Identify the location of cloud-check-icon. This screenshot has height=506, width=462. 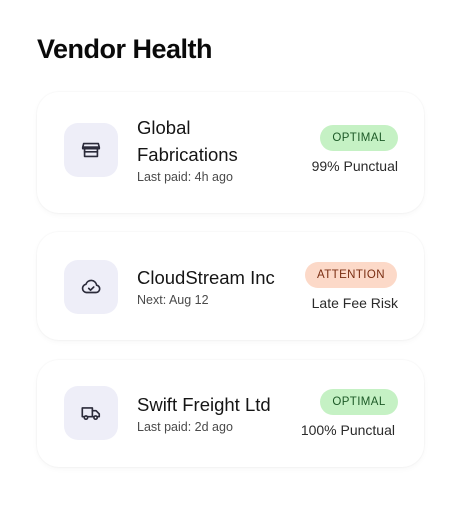
(91, 287).